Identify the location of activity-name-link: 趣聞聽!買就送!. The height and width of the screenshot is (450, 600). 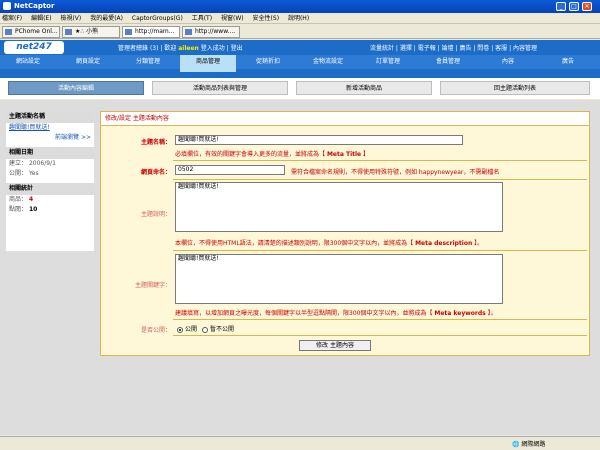
(50, 128).